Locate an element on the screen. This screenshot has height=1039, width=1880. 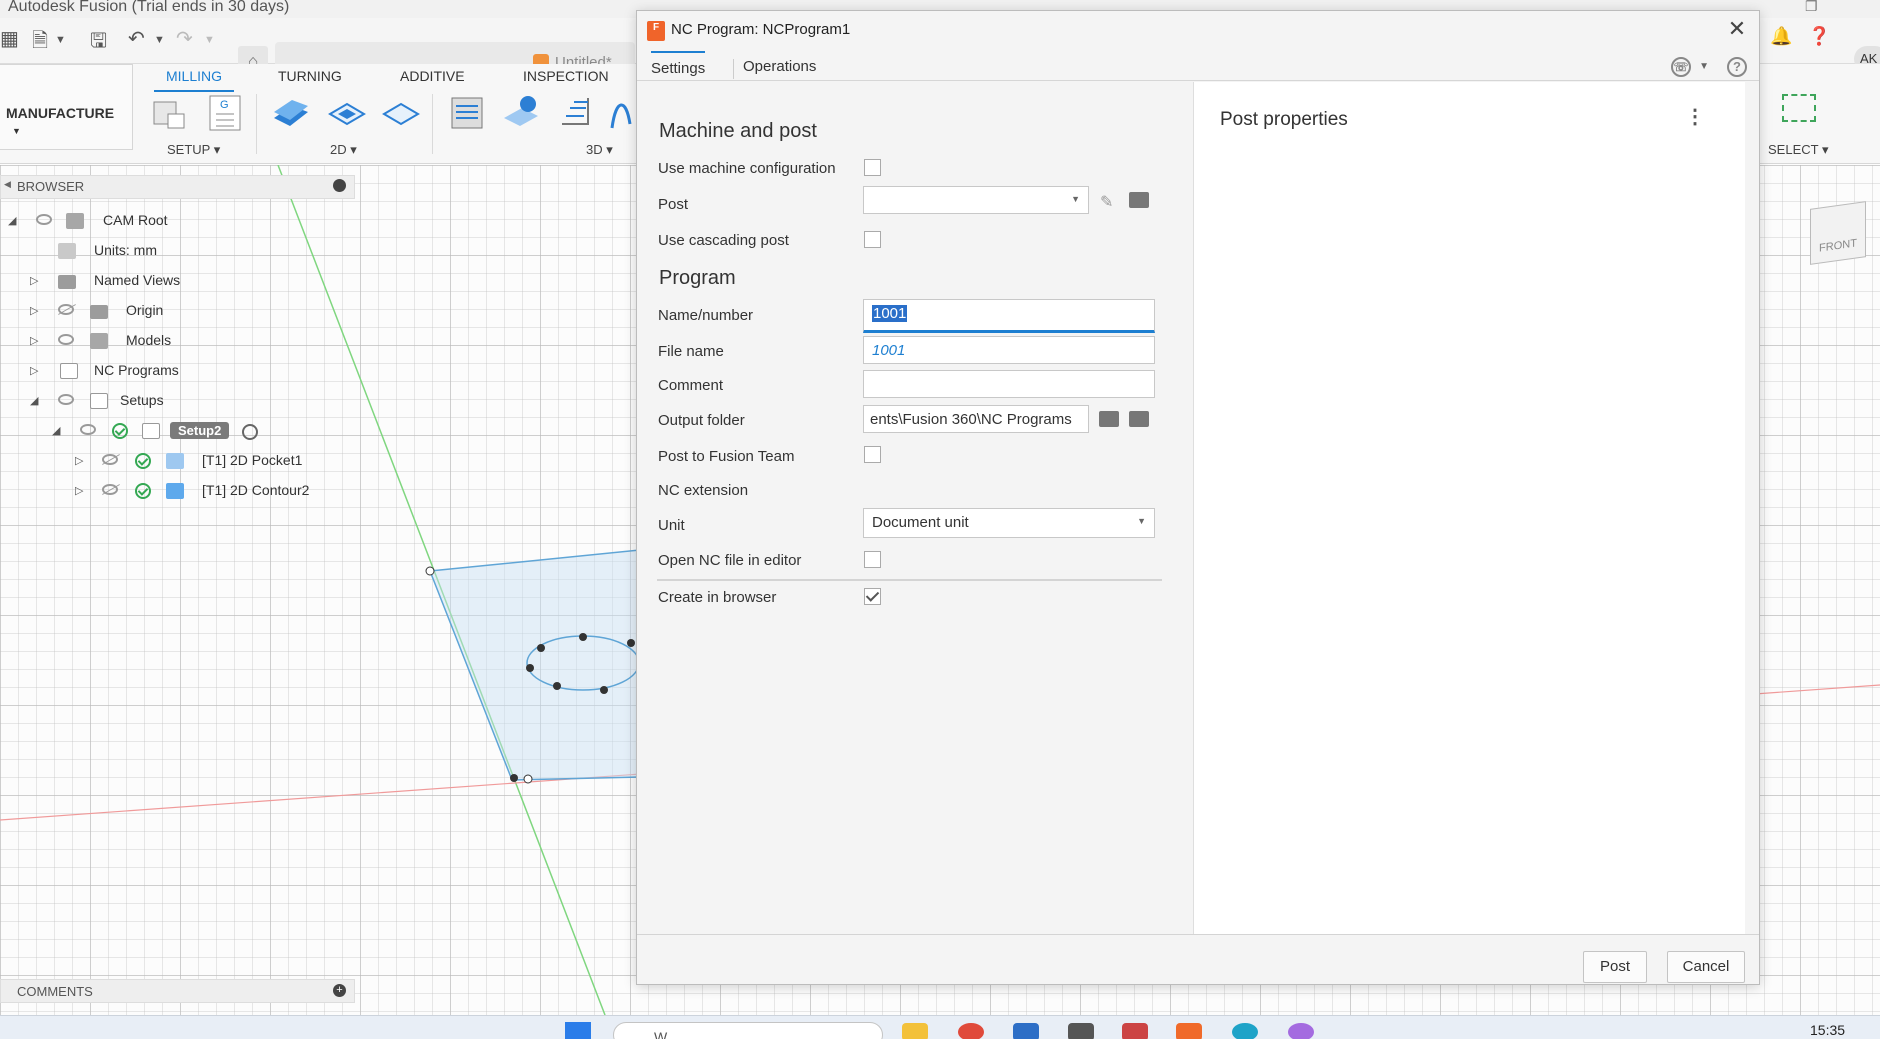
cancel-button: Cancel is located at coordinates (1706, 967).